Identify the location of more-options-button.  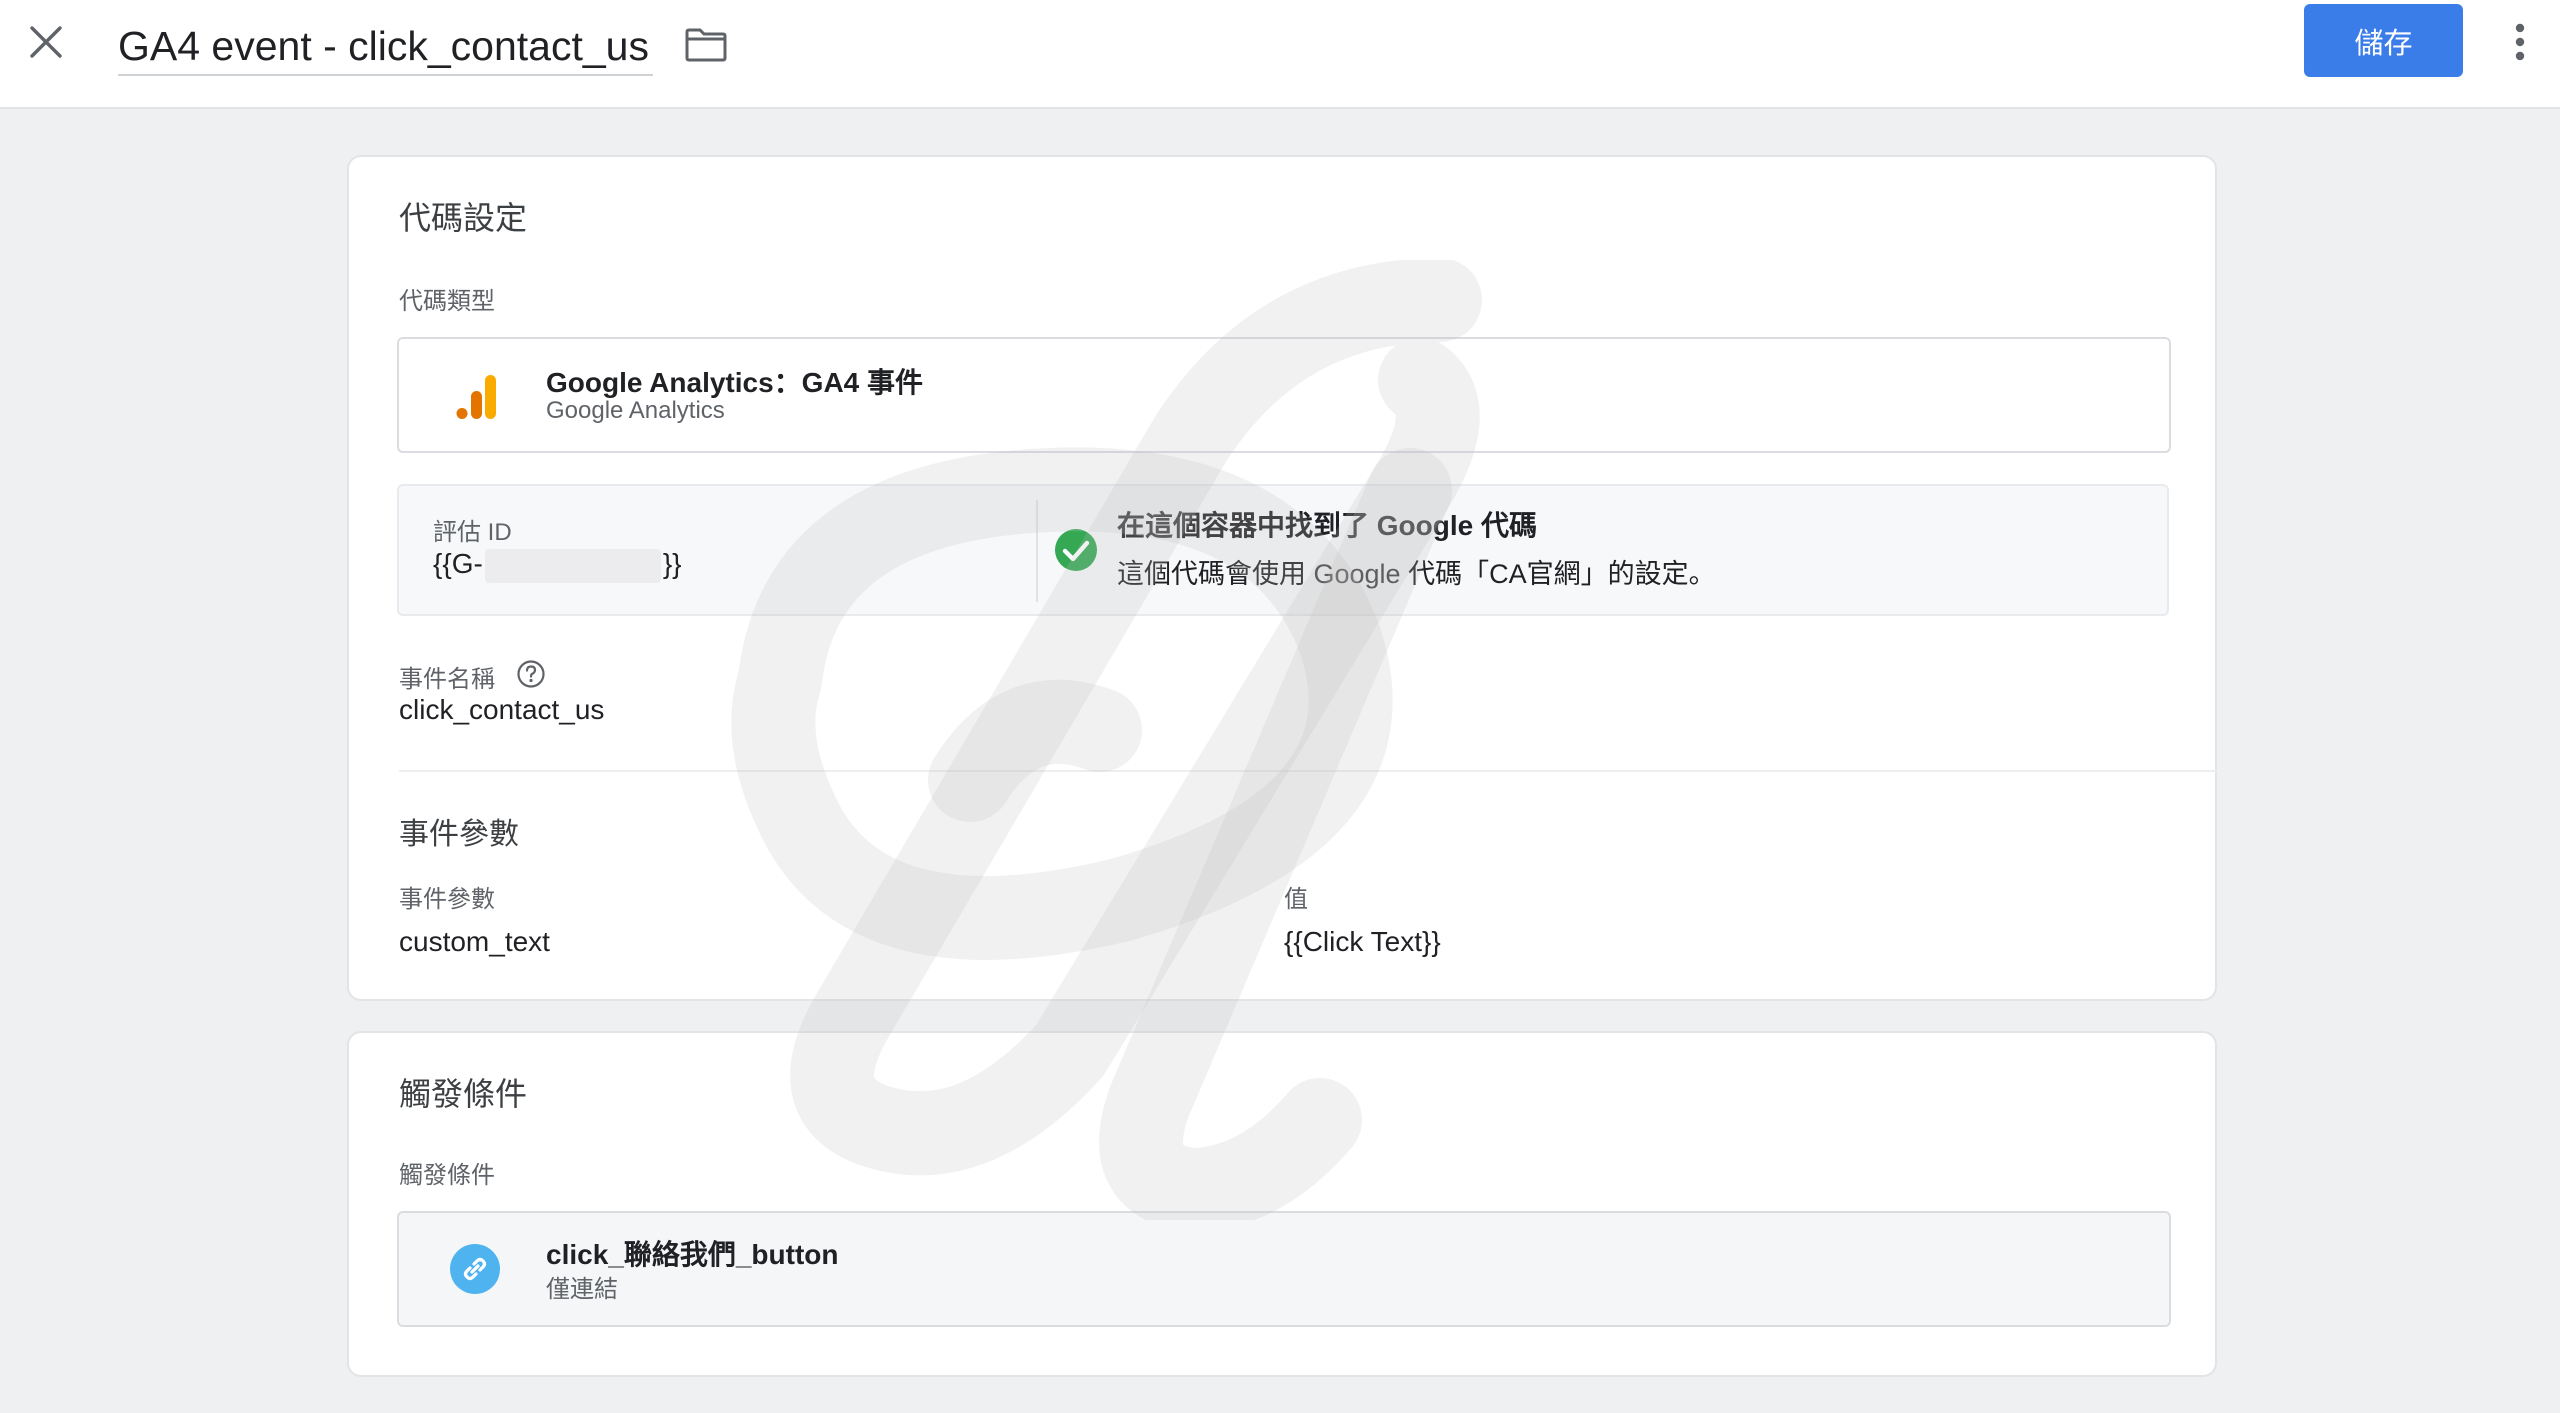
(2520, 42).